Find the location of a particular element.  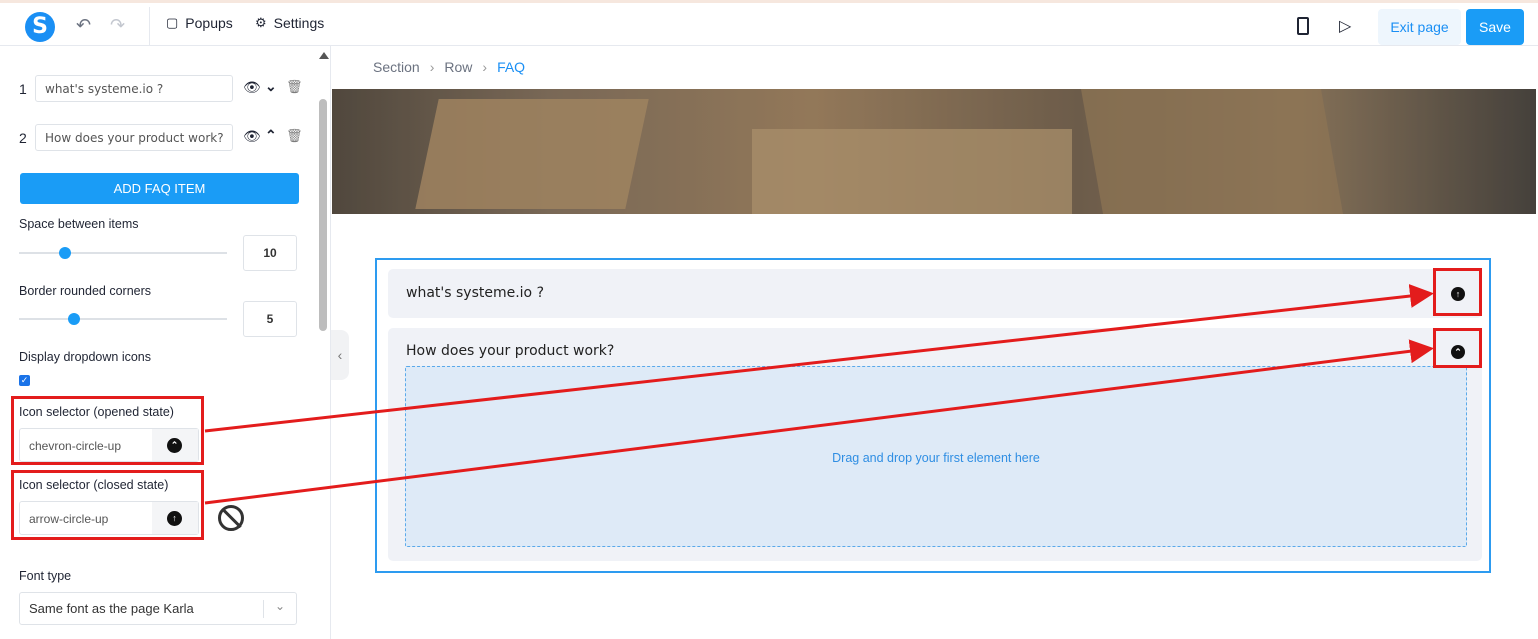

redo-icon: ↷ is located at coordinates (117, 25).